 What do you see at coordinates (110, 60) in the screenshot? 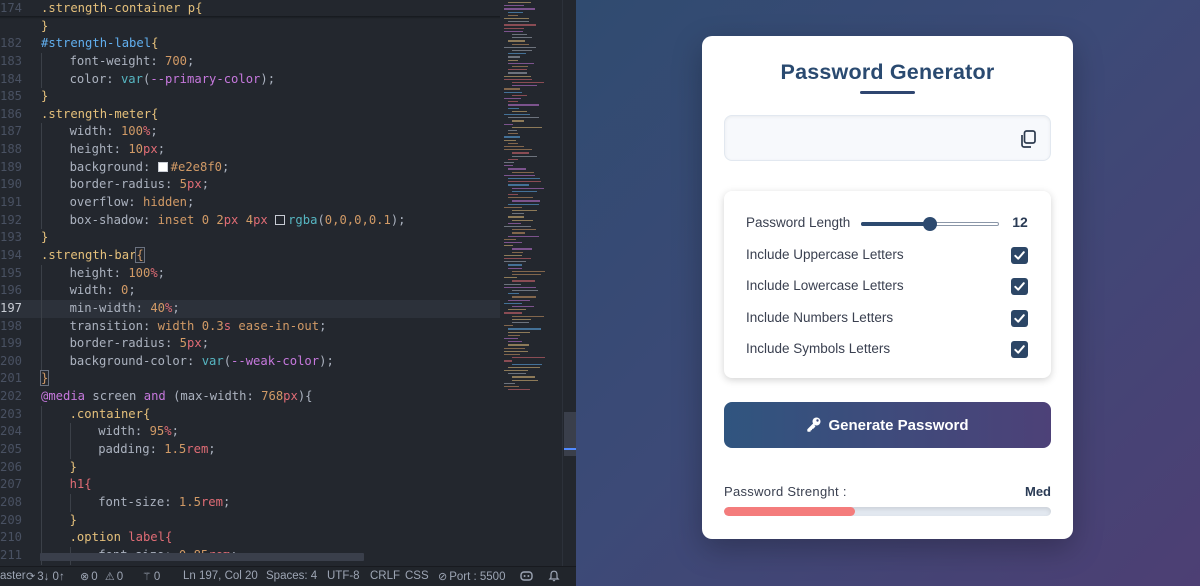
I see `code-token: font-weight` at bounding box center [110, 60].